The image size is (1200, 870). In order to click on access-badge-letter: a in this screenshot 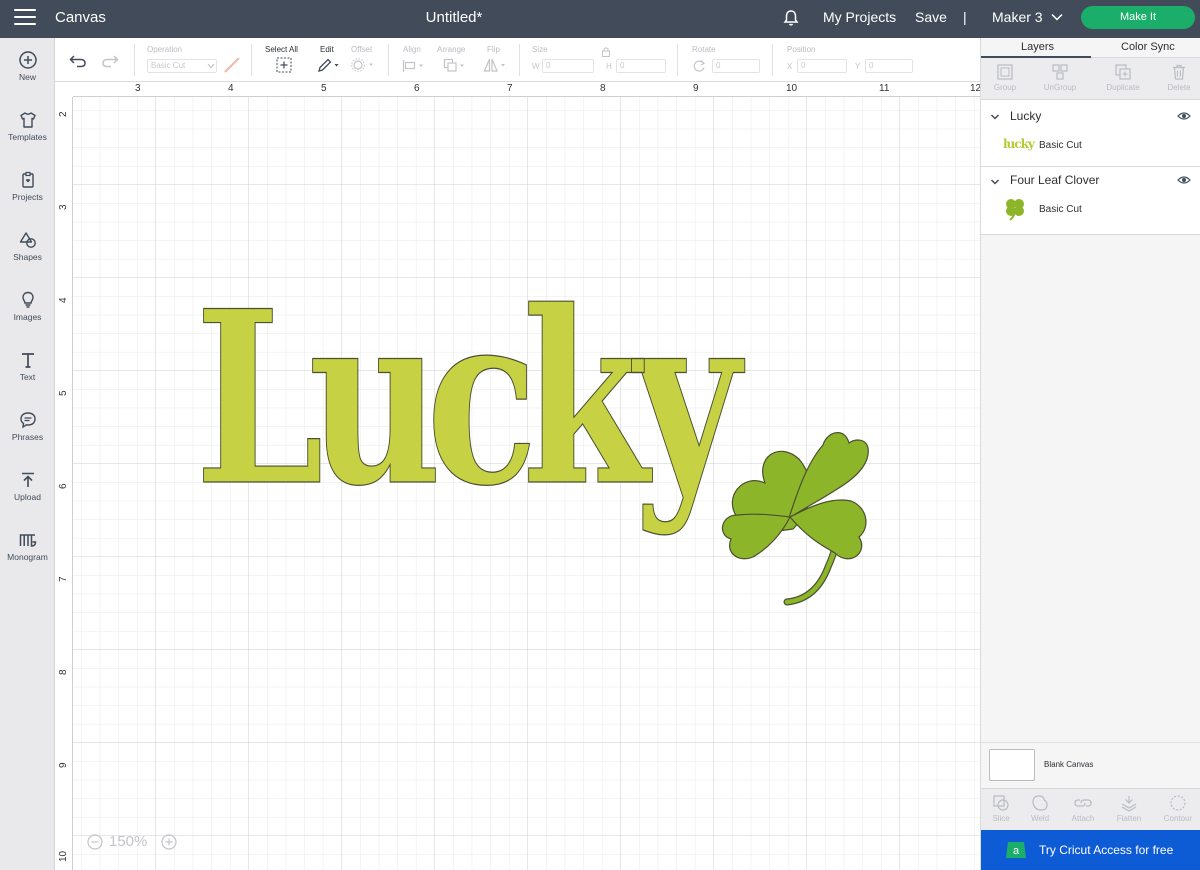, I will do `click(1016, 851)`.